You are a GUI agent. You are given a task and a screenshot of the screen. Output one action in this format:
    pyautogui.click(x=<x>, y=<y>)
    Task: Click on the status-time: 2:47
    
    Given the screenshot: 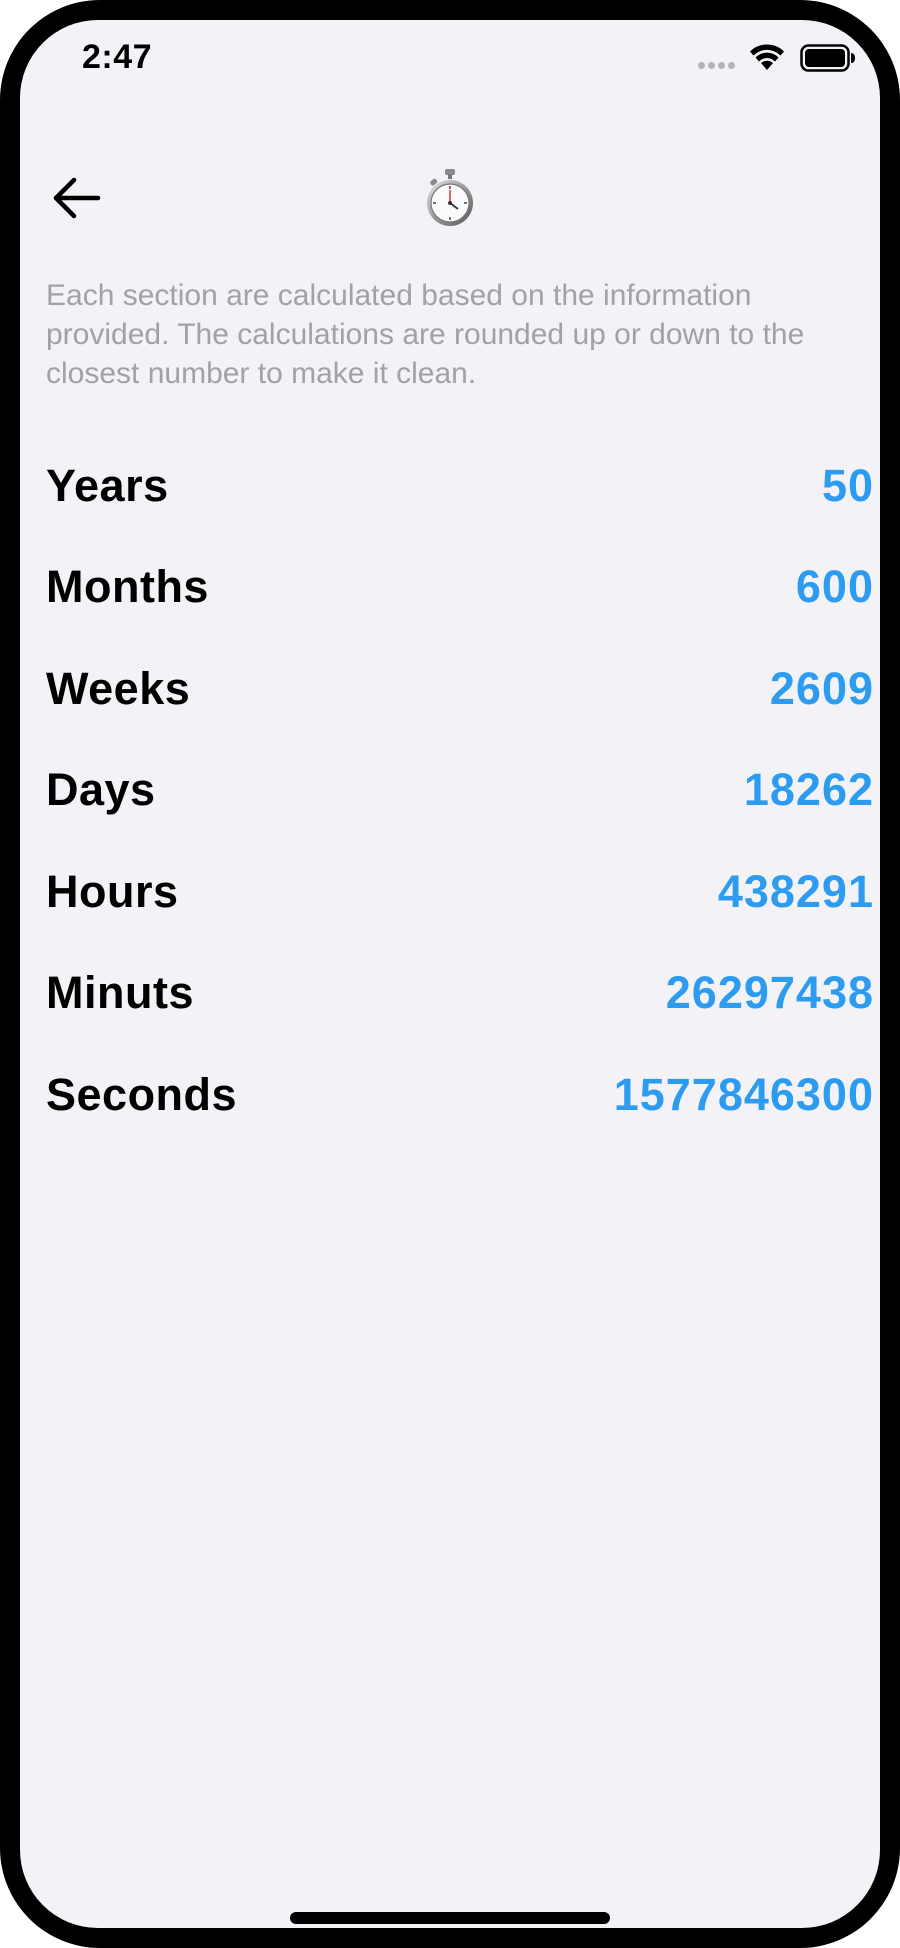 What is the action you would take?
    pyautogui.click(x=117, y=57)
    